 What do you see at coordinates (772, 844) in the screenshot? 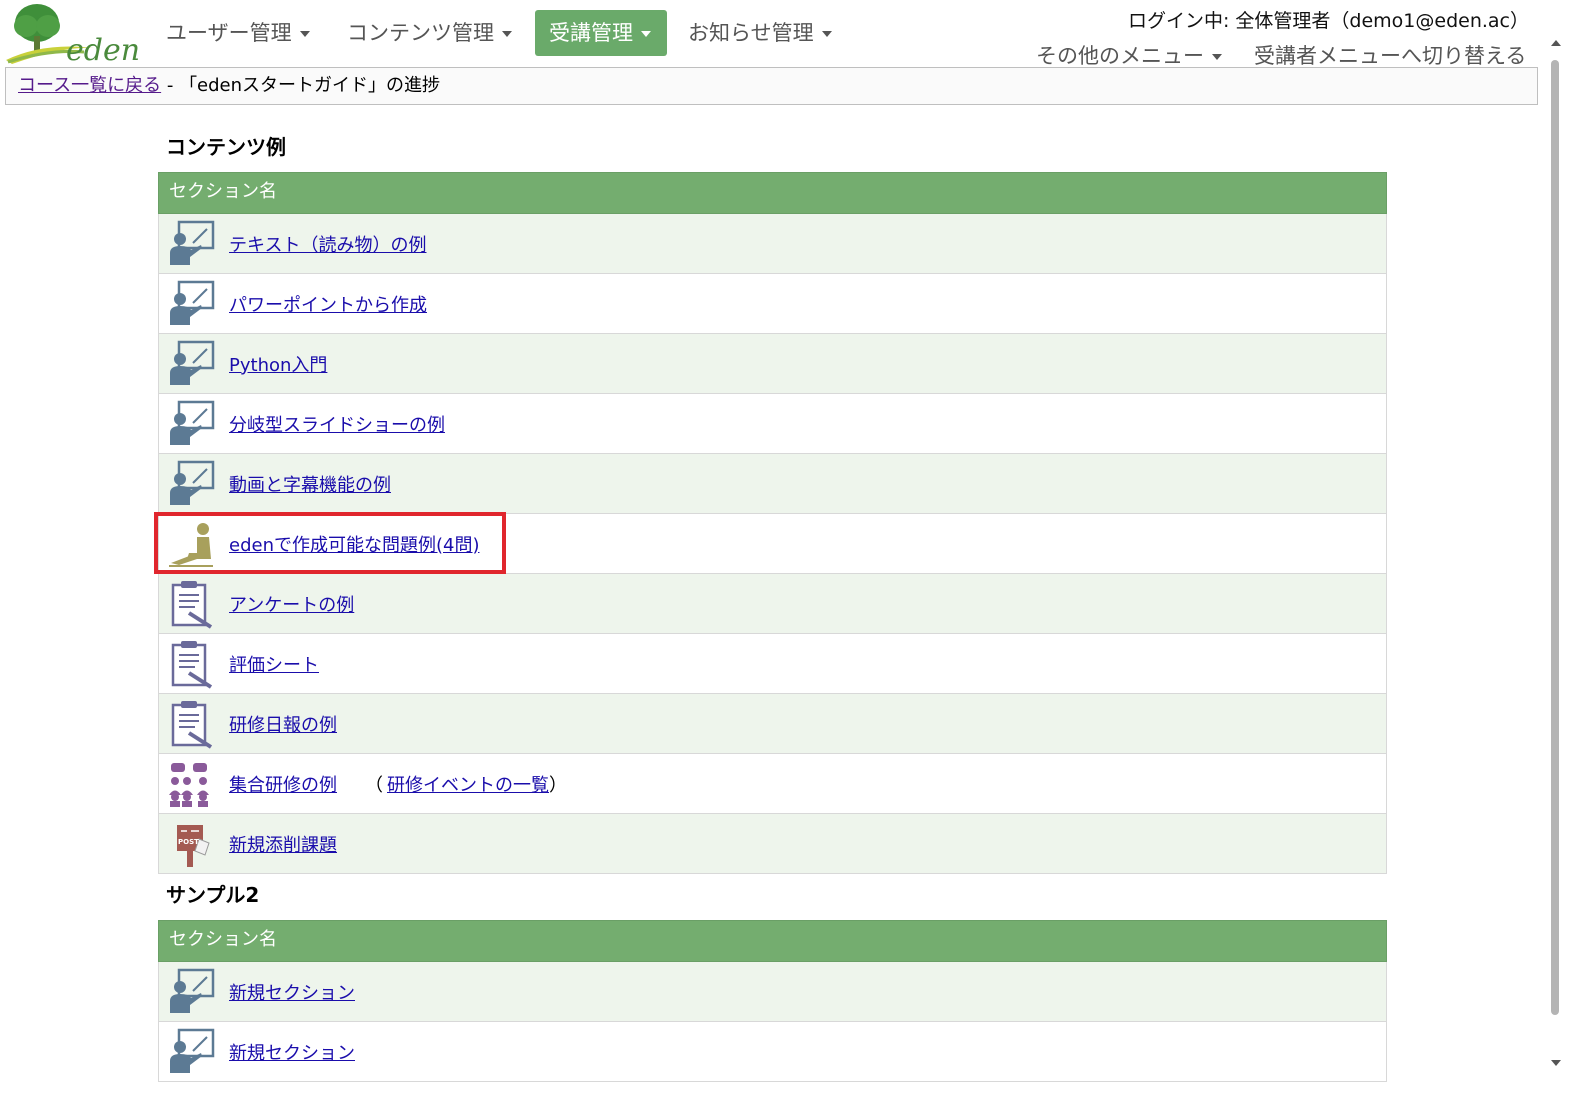
I see `list-item: POST 新規添削課題` at bounding box center [772, 844].